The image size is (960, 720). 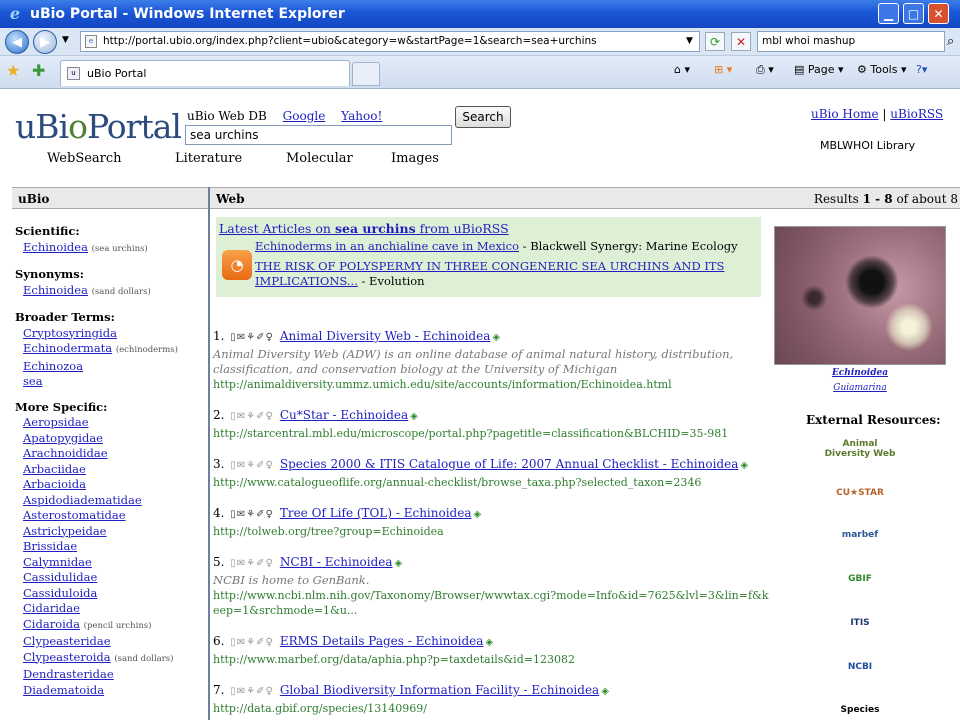 I want to click on forward-button: ▶, so click(x=45, y=42).